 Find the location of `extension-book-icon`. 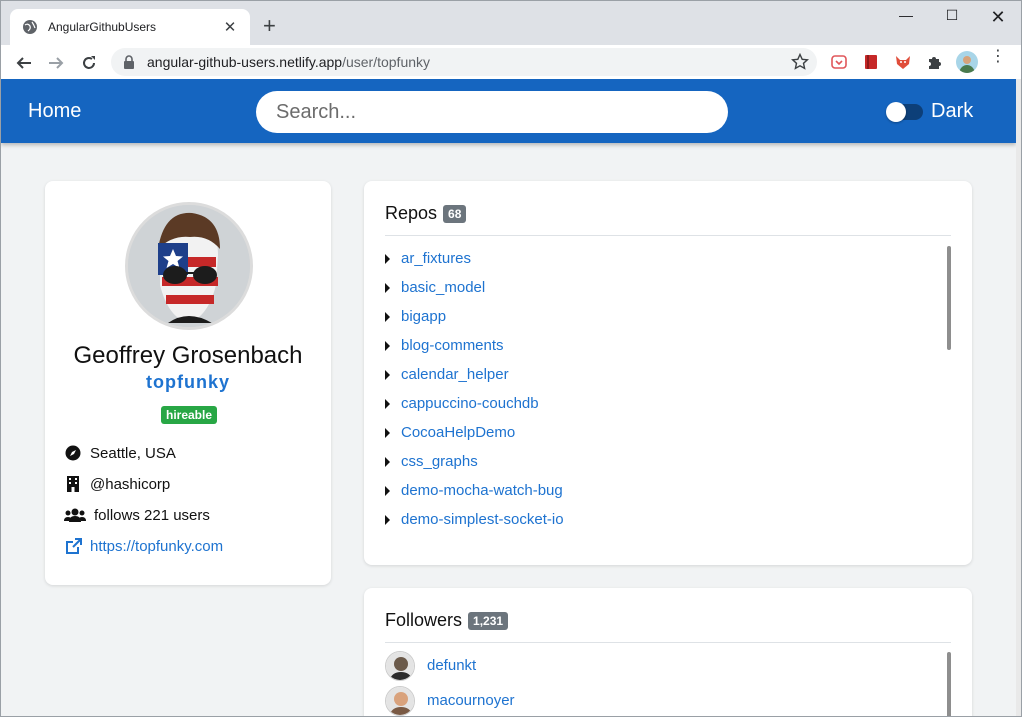

extension-book-icon is located at coordinates (871, 62).